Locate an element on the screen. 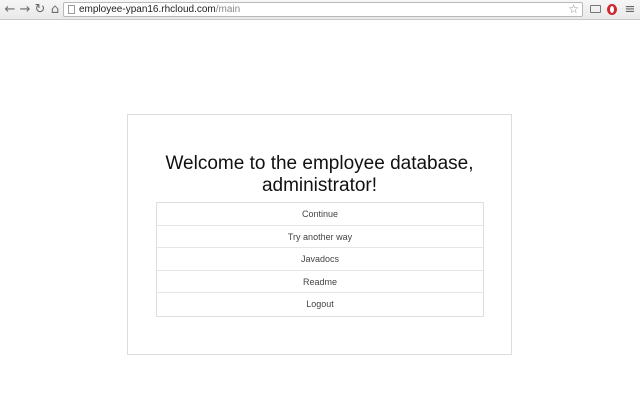  menu-icon: ≡ is located at coordinates (630, 9).